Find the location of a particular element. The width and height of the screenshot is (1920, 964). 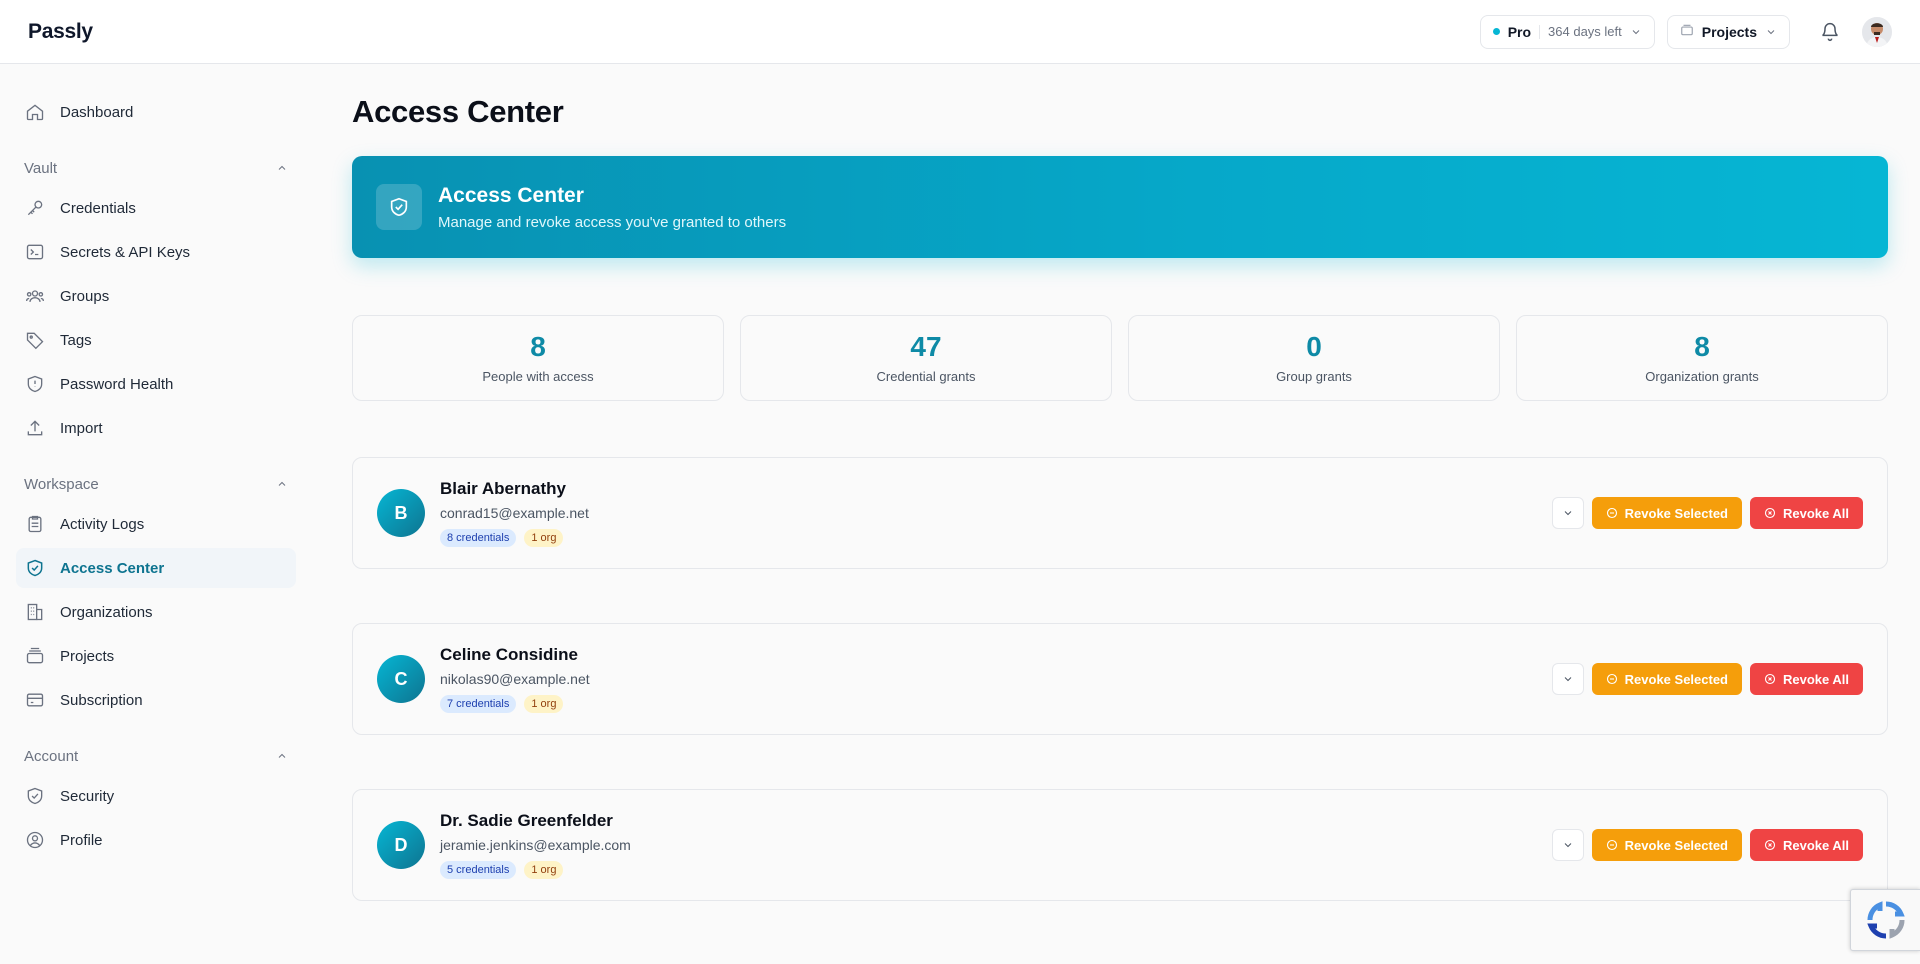

section-title: Vault is located at coordinates (41, 168).